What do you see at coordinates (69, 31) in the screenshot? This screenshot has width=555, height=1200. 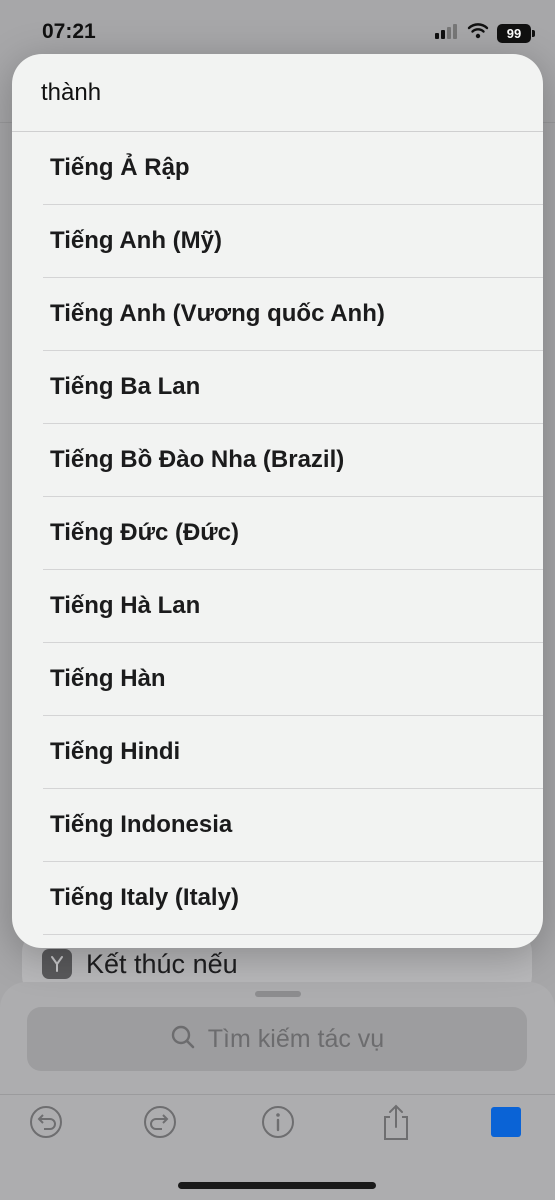 I see `status-time: 07:21` at bounding box center [69, 31].